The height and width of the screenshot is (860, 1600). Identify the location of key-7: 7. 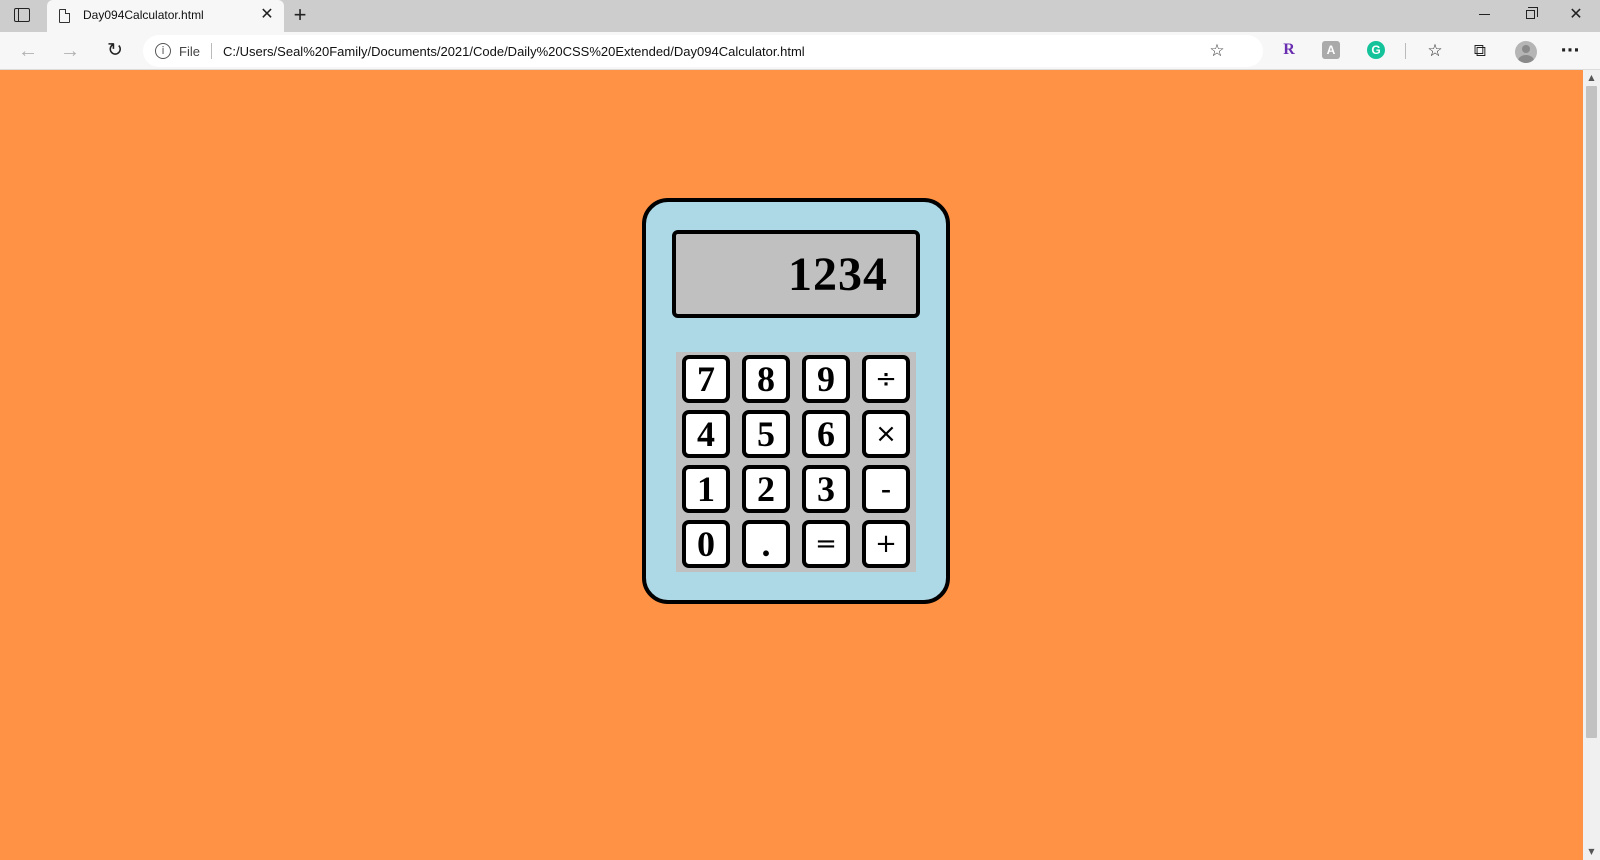
(706, 379).